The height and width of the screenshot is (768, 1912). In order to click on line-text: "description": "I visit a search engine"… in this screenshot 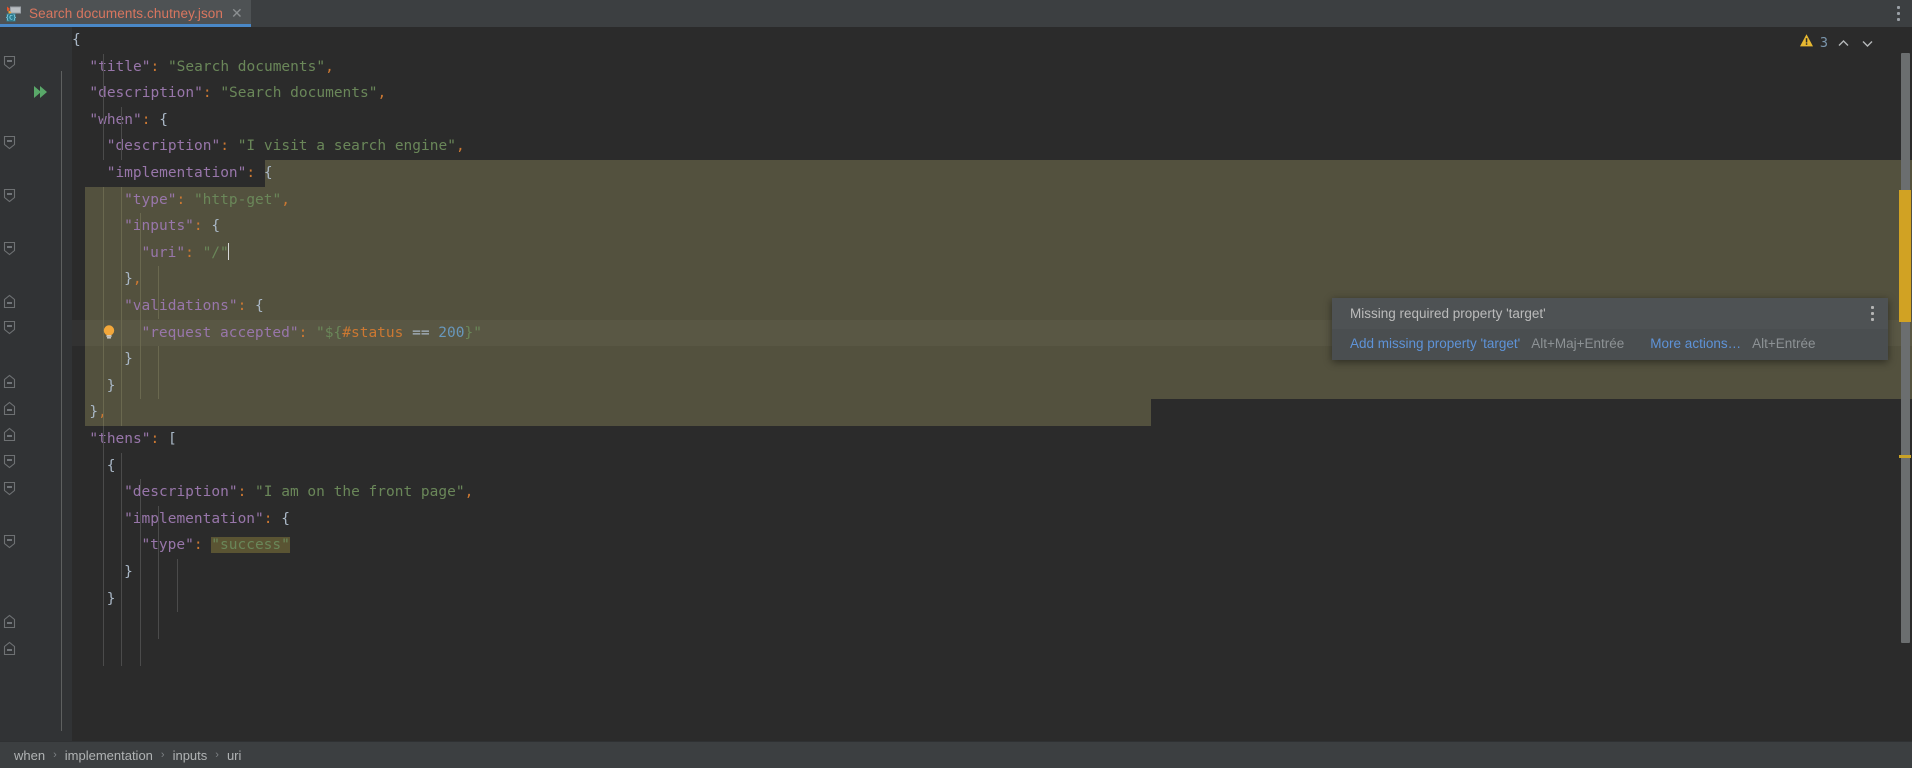, I will do `click(268, 146)`.